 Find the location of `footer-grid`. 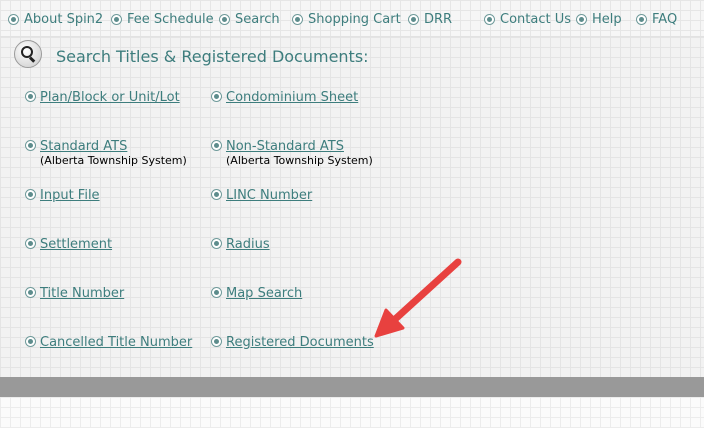

footer-grid is located at coordinates (352, 412).